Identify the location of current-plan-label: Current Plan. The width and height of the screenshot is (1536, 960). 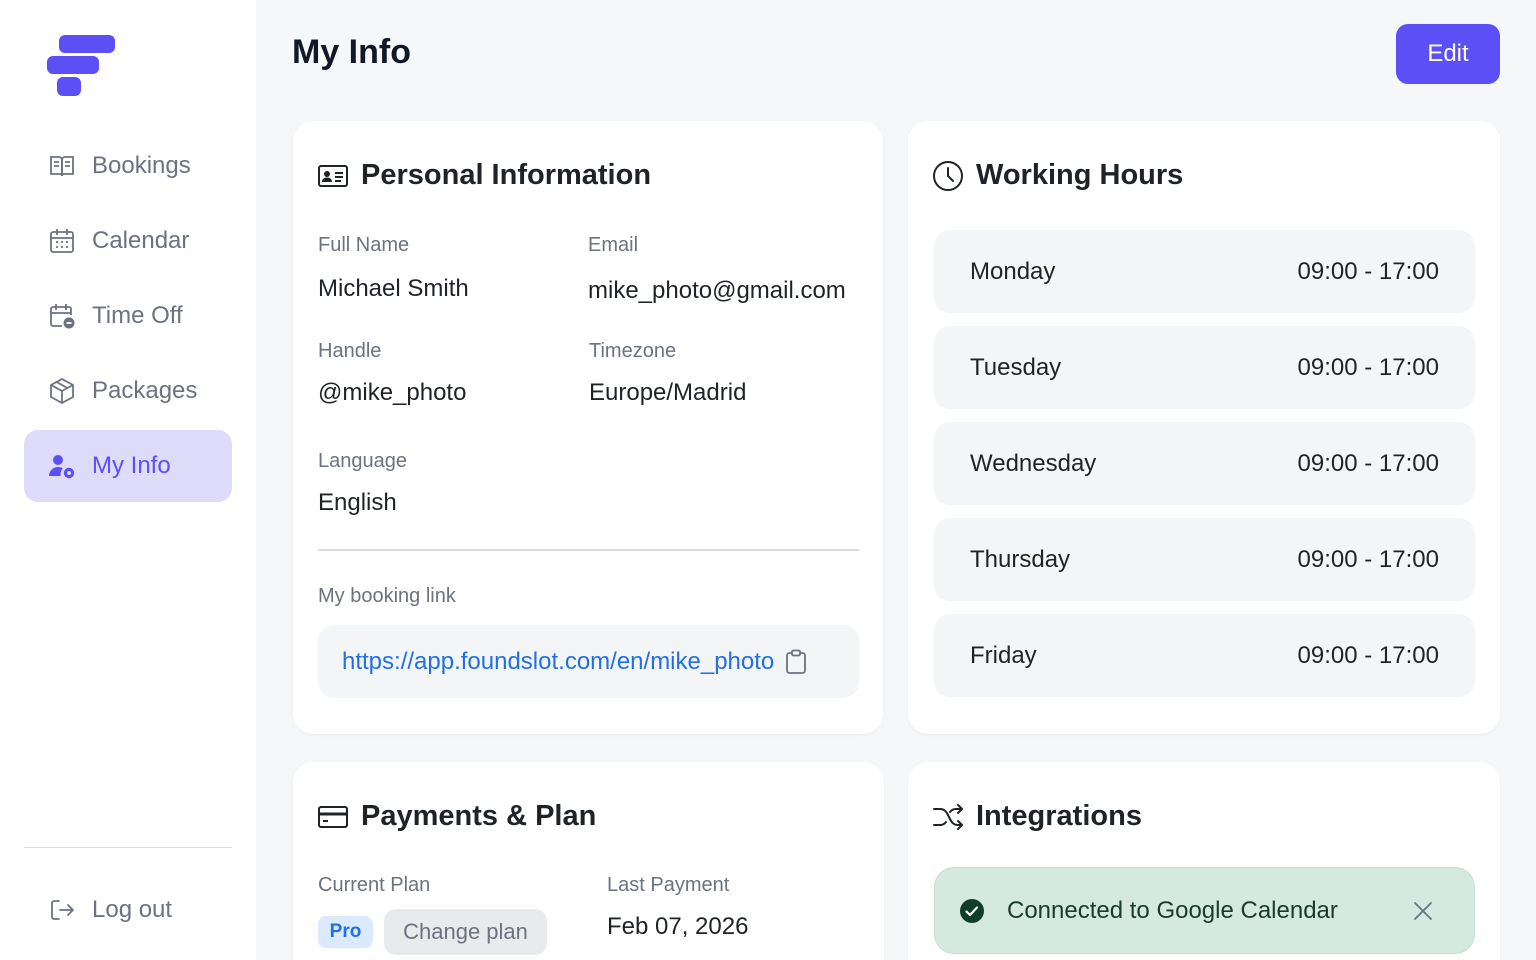
(374, 885).